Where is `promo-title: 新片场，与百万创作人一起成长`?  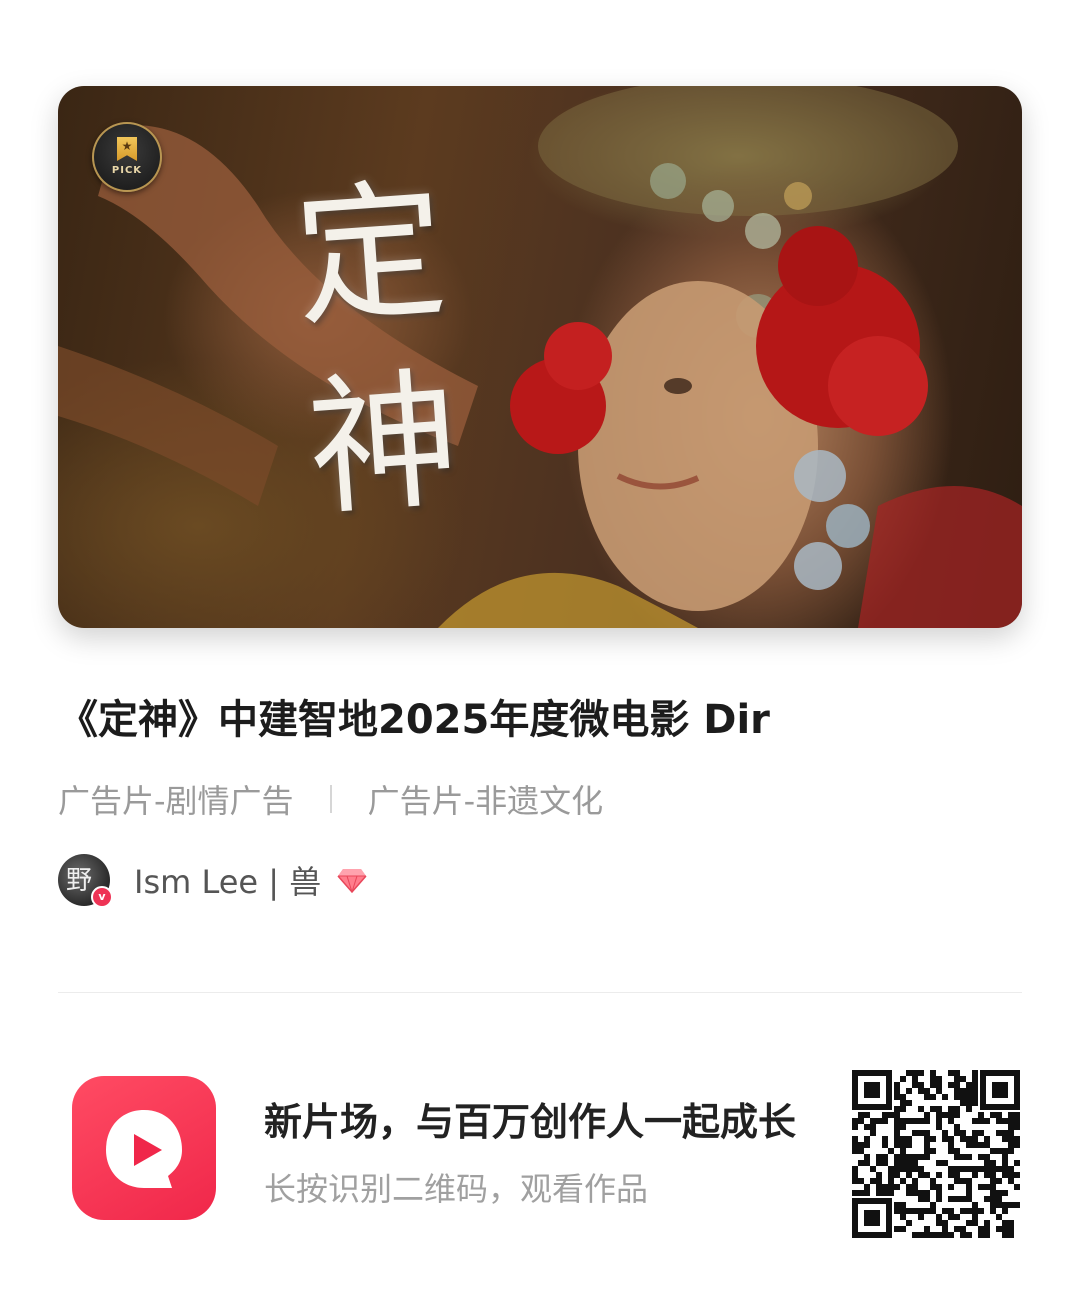
promo-title: 新片场，与百万创作人一起成长 is located at coordinates (530, 1122).